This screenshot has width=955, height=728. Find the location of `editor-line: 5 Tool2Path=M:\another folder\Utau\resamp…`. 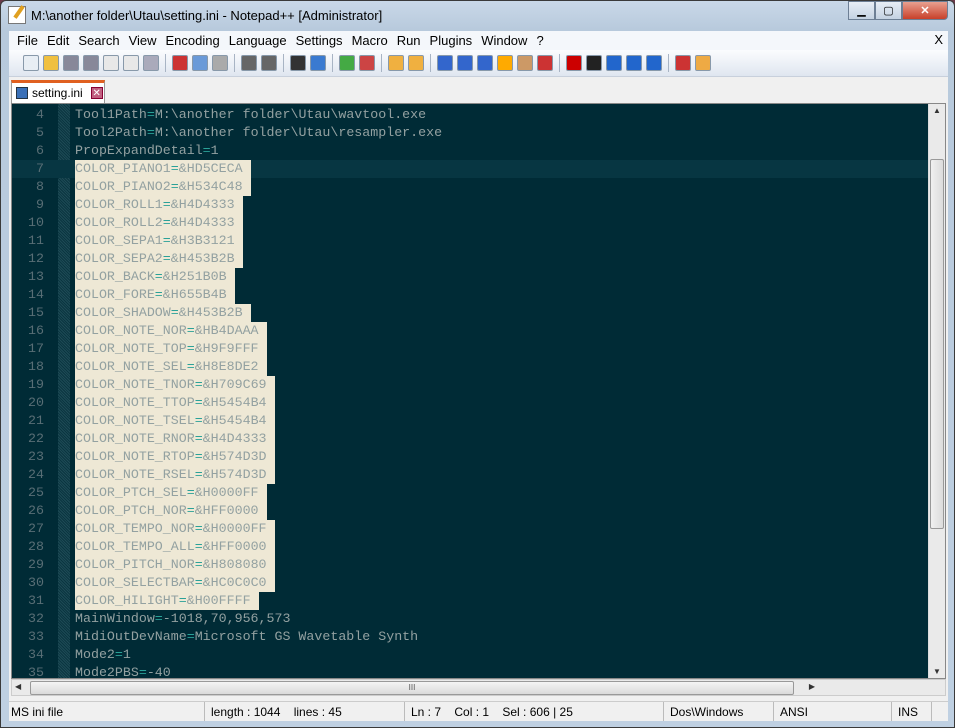

editor-line: 5 Tool2Path=M:\another folder\Utau\resamp… is located at coordinates (478, 133).